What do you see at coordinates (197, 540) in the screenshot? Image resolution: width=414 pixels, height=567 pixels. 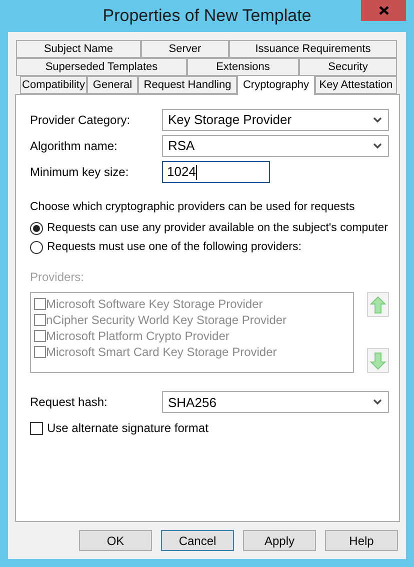 I see `dialog-button: Cancel` at bounding box center [197, 540].